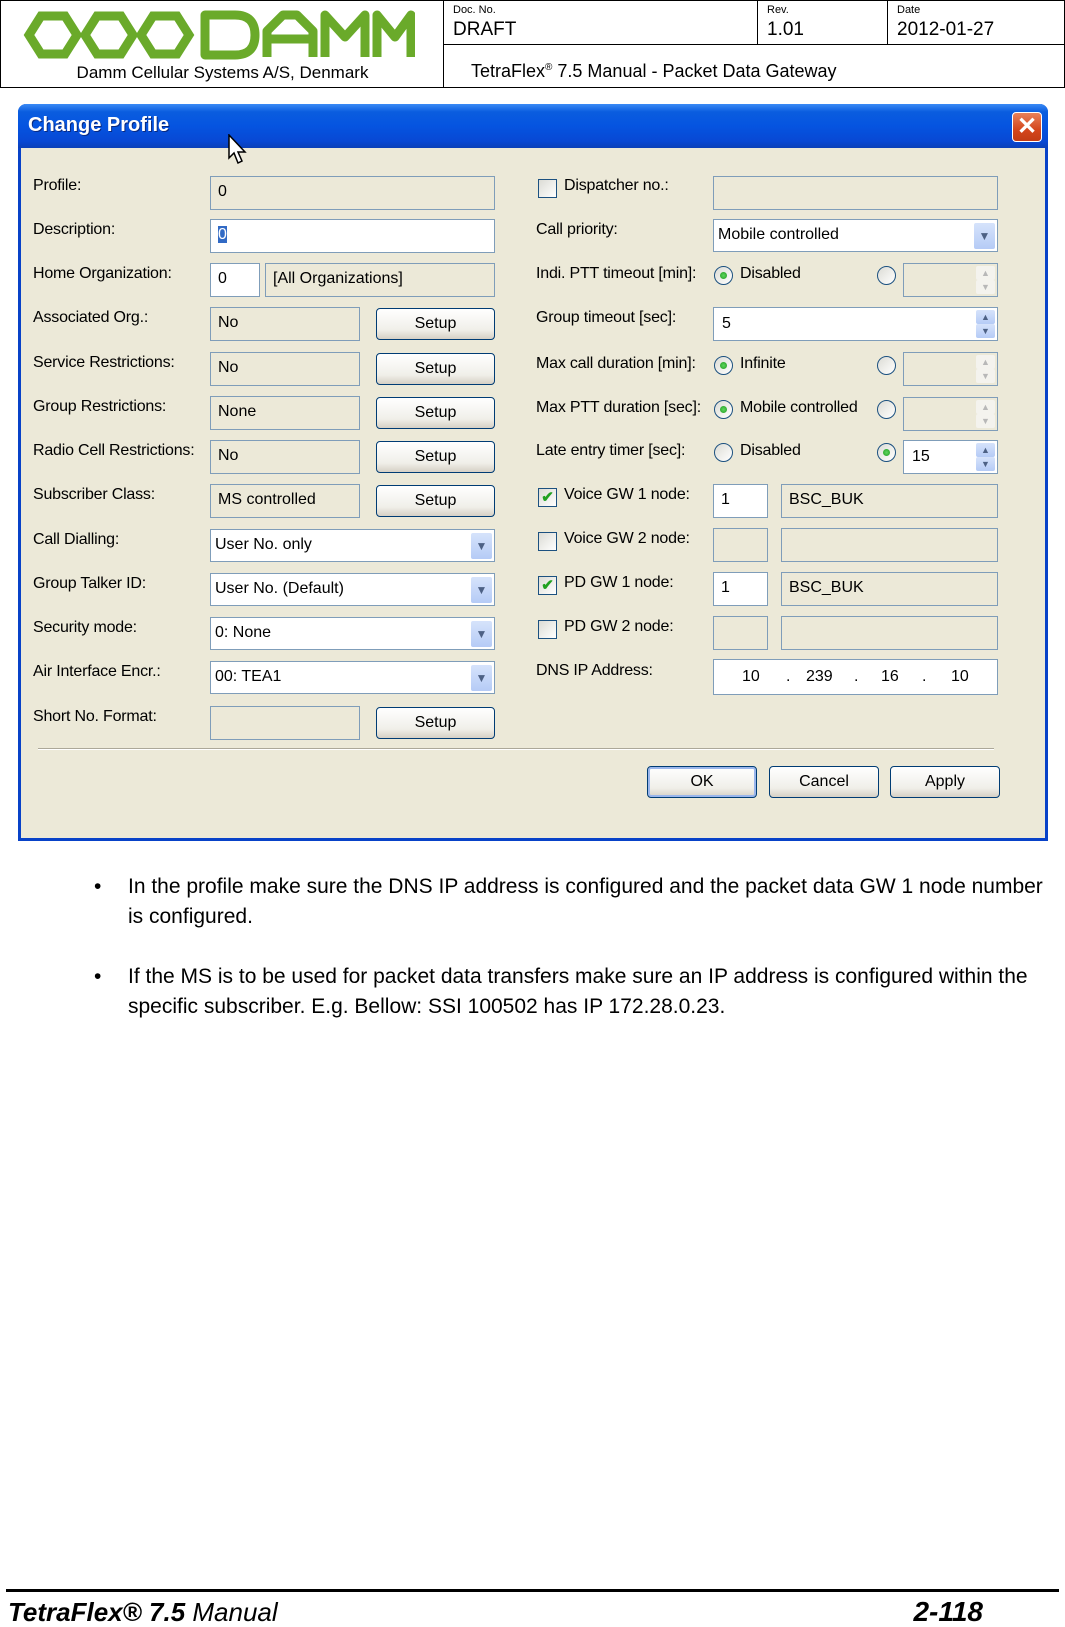 The width and height of the screenshot is (1065, 1627). Describe the element at coordinates (886, 275) in the screenshot. I see `indi-ptt-timeout-value-radio` at that location.